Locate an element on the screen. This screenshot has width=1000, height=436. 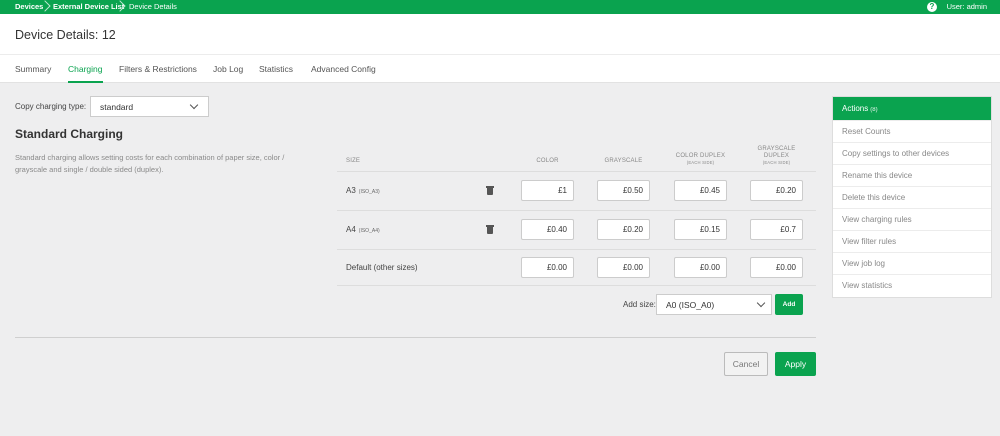
tab-charging: Charging is located at coordinates (85, 73).